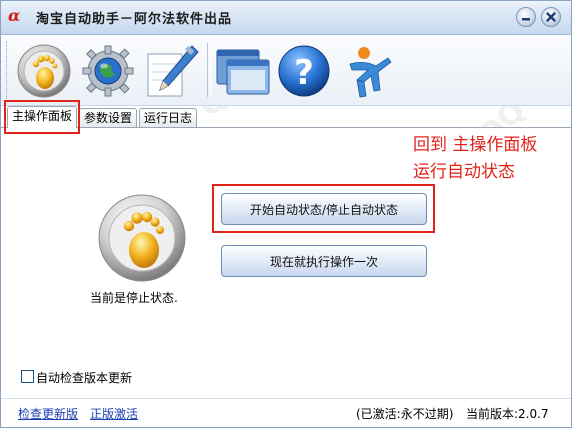 The image size is (572, 429). I want to click on window-title: 淘宝自动助手－阿尔法软件出品, so click(134, 19).